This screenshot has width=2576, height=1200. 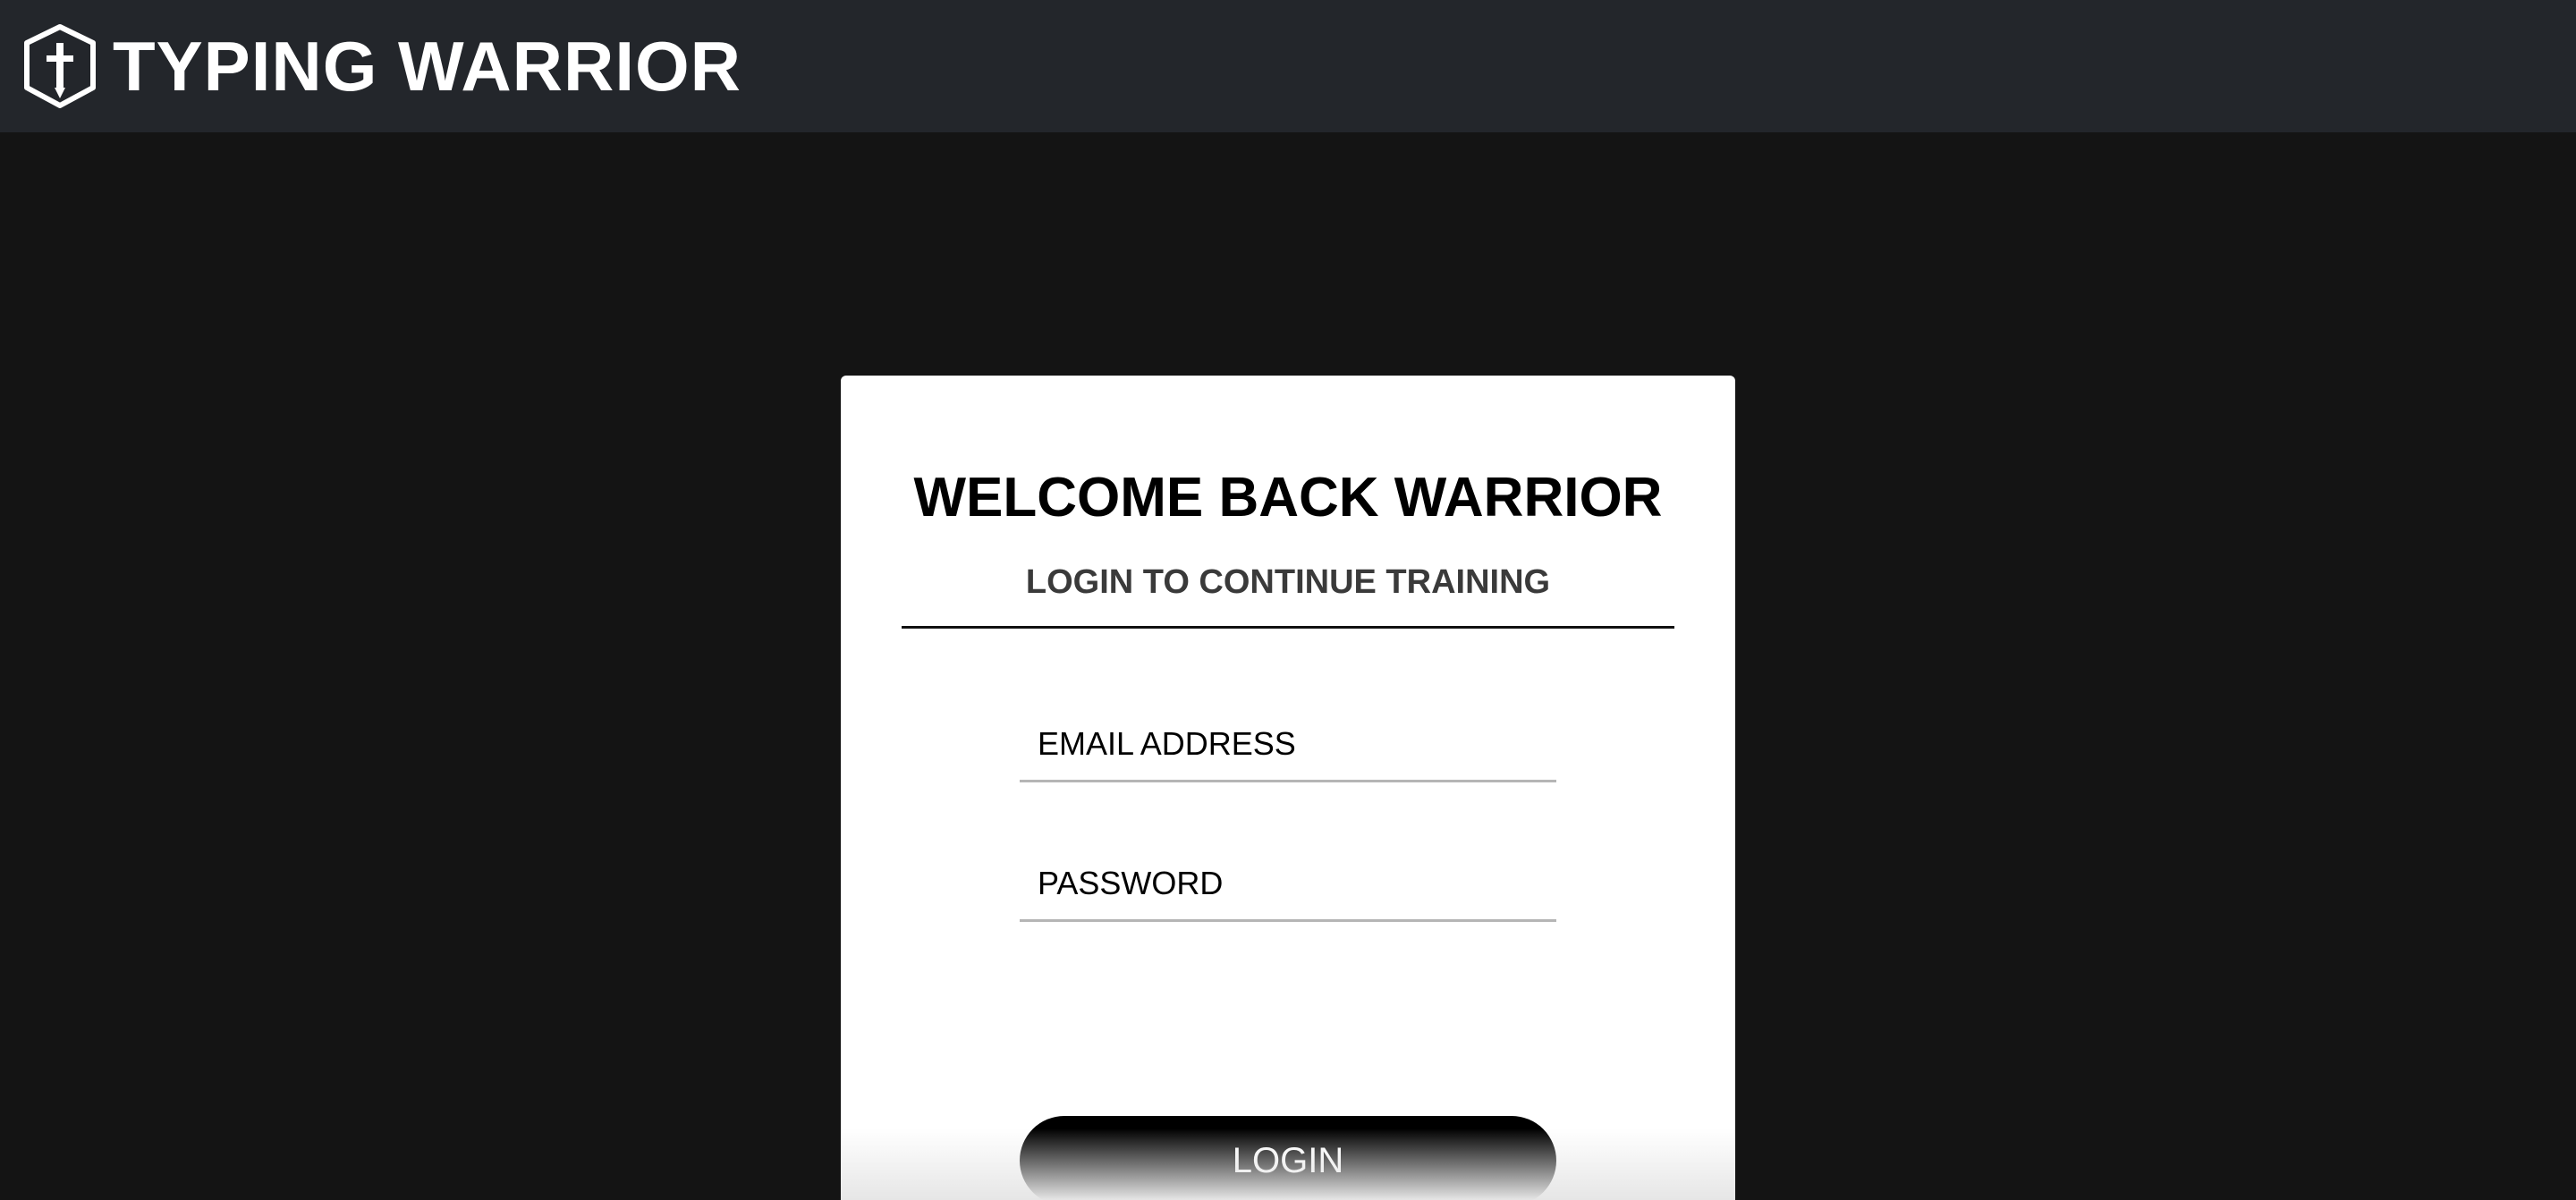 What do you see at coordinates (1288, 66) in the screenshot?
I see `top-nav-bar: TYPING WARRIOR` at bounding box center [1288, 66].